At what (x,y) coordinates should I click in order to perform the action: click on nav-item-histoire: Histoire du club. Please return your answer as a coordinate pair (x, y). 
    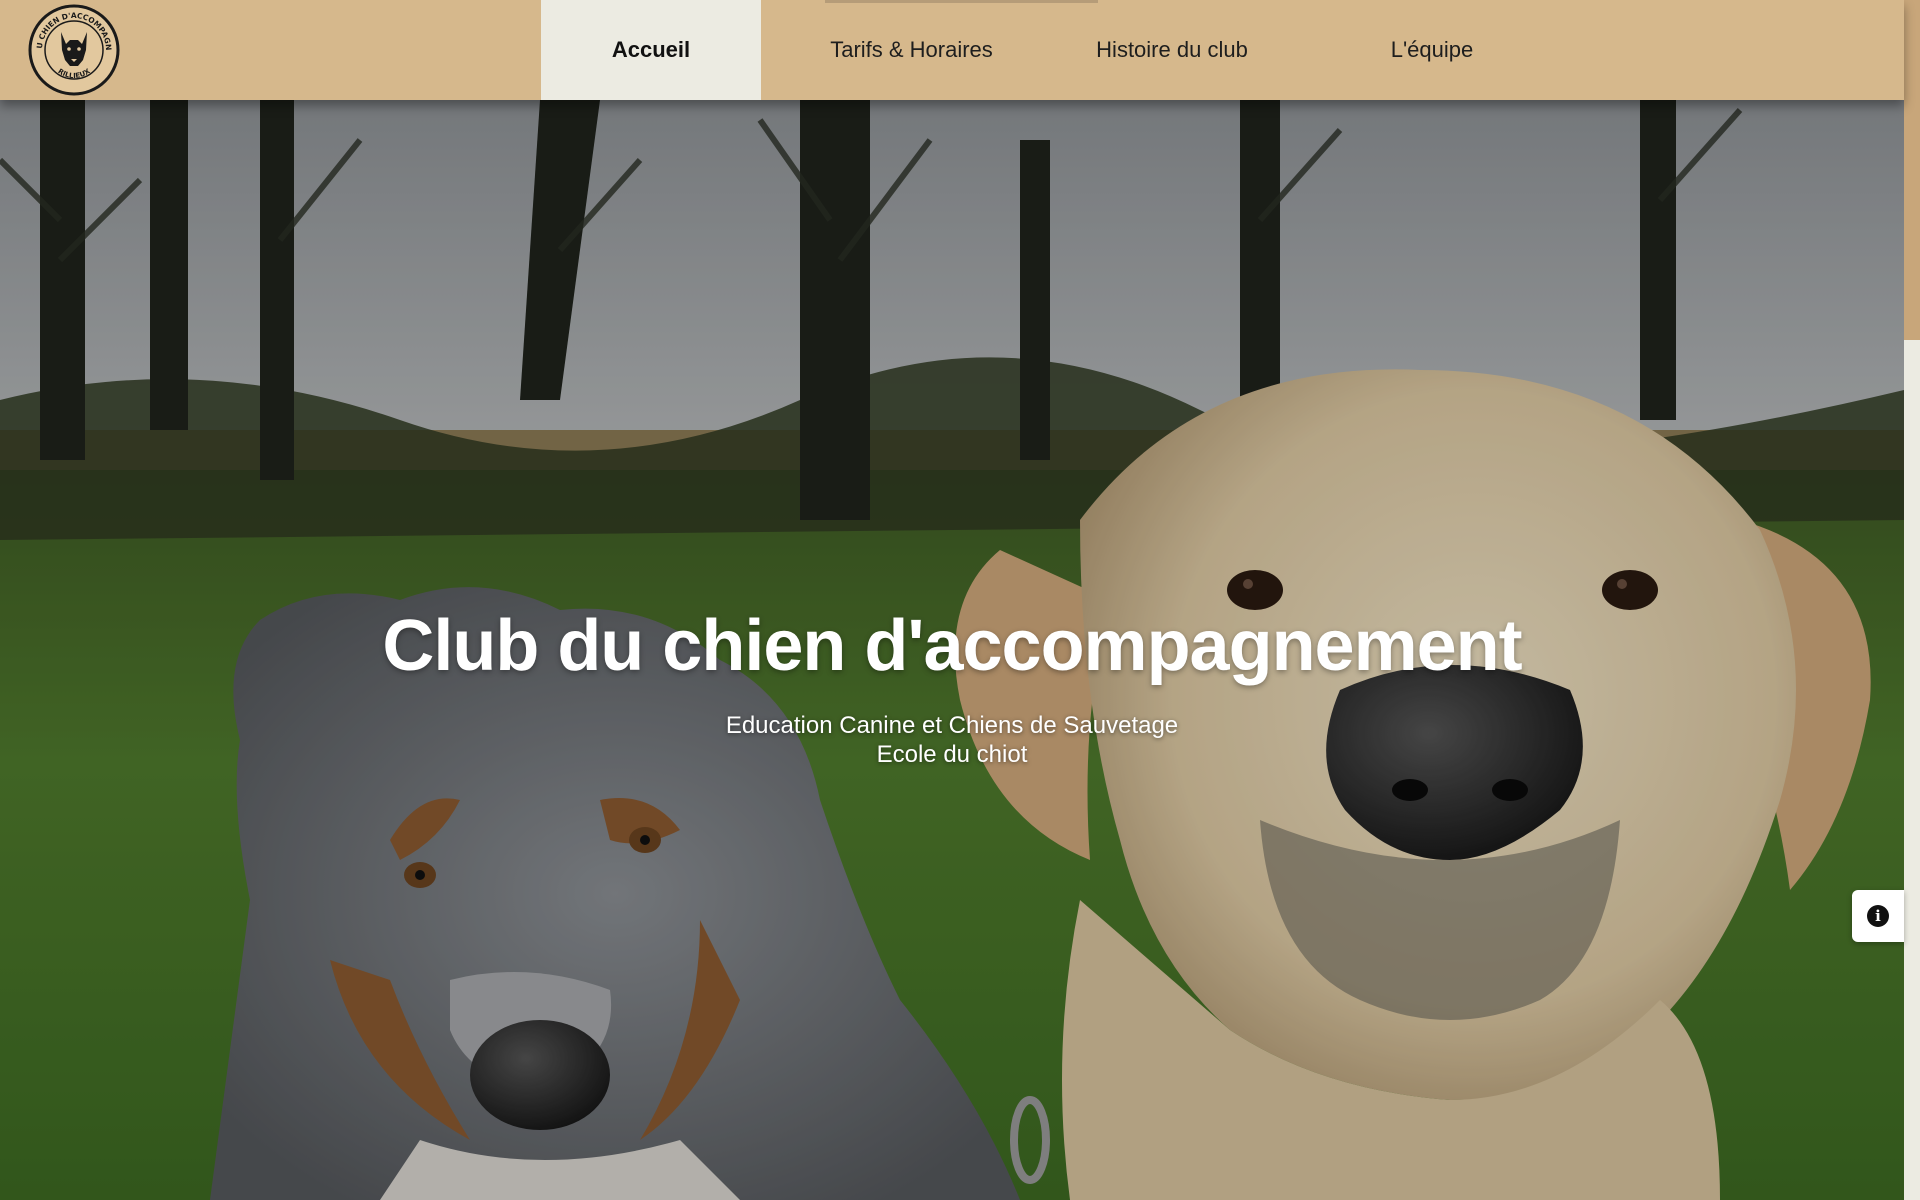
    Looking at the image, I should click on (1172, 50).